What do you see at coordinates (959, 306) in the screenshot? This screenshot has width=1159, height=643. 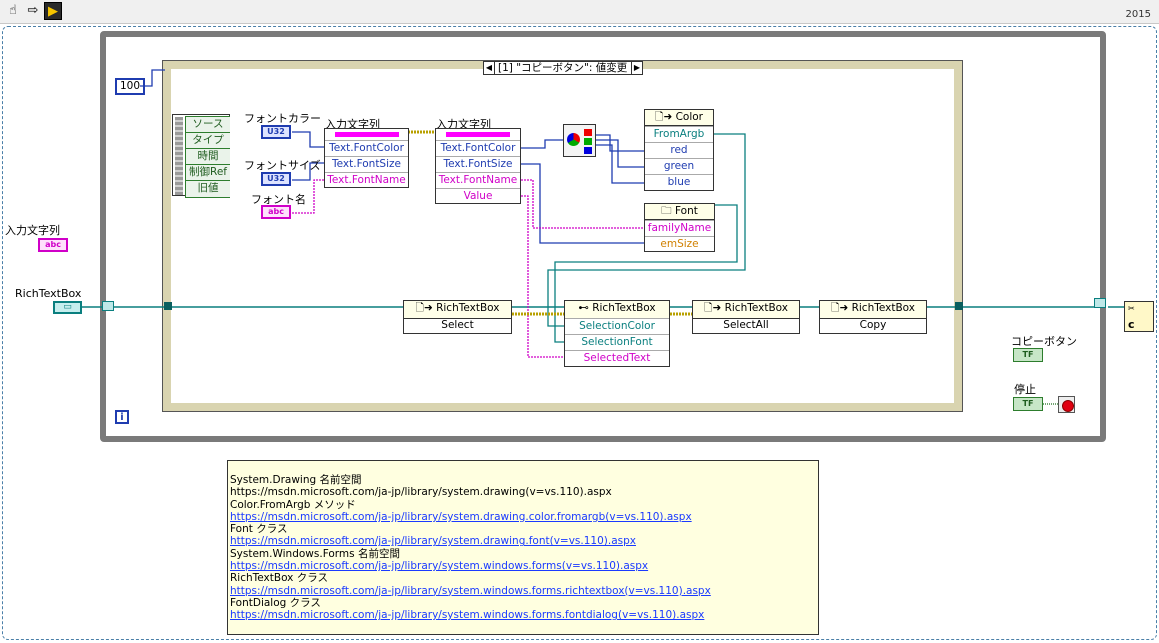 I see `event-output-tunnel` at bounding box center [959, 306].